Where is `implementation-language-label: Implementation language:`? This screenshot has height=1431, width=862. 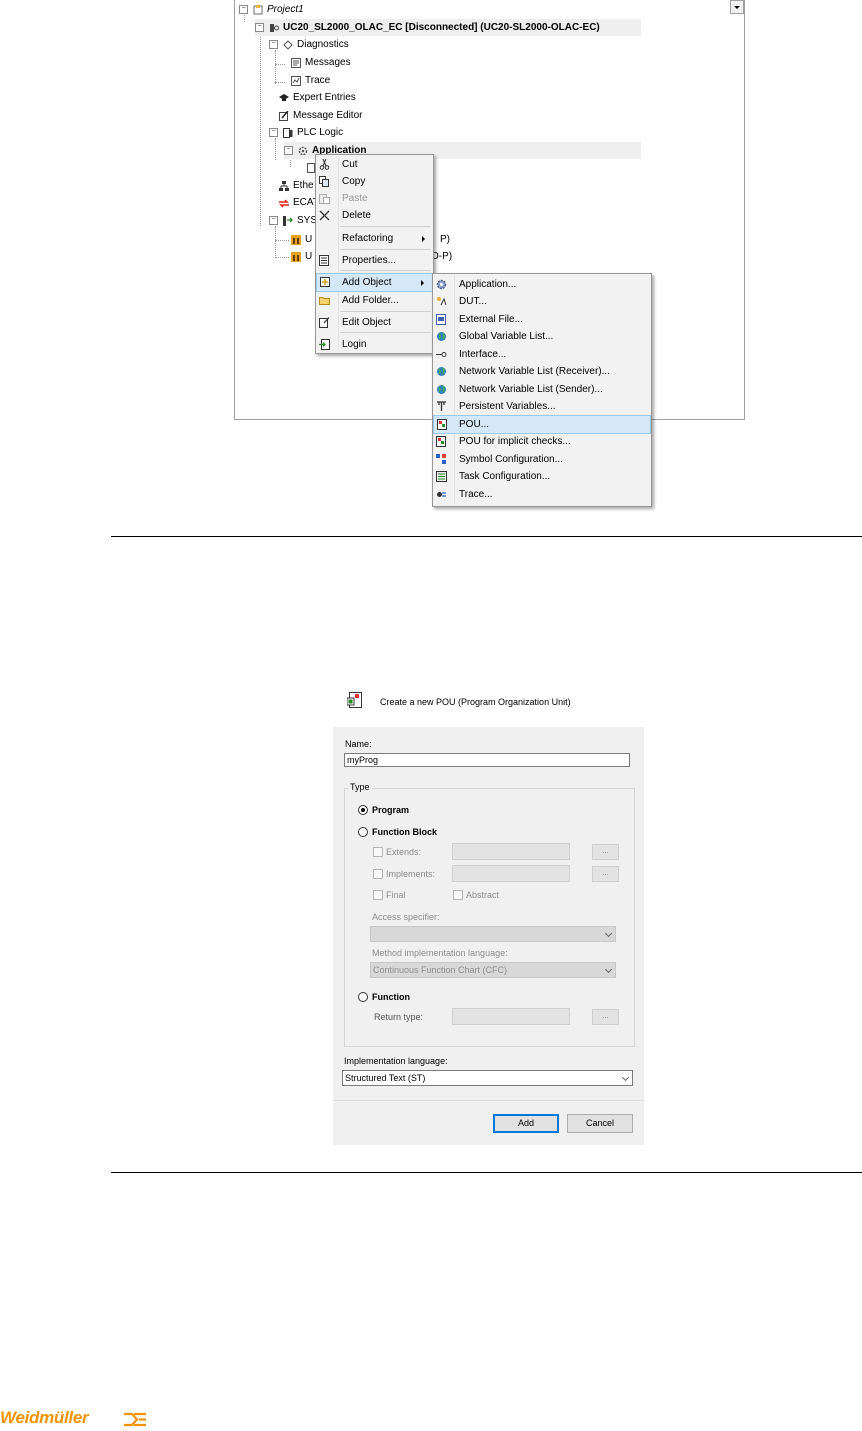 implementation-language-label: Implementation language: is located at coordinates (396, 1061).